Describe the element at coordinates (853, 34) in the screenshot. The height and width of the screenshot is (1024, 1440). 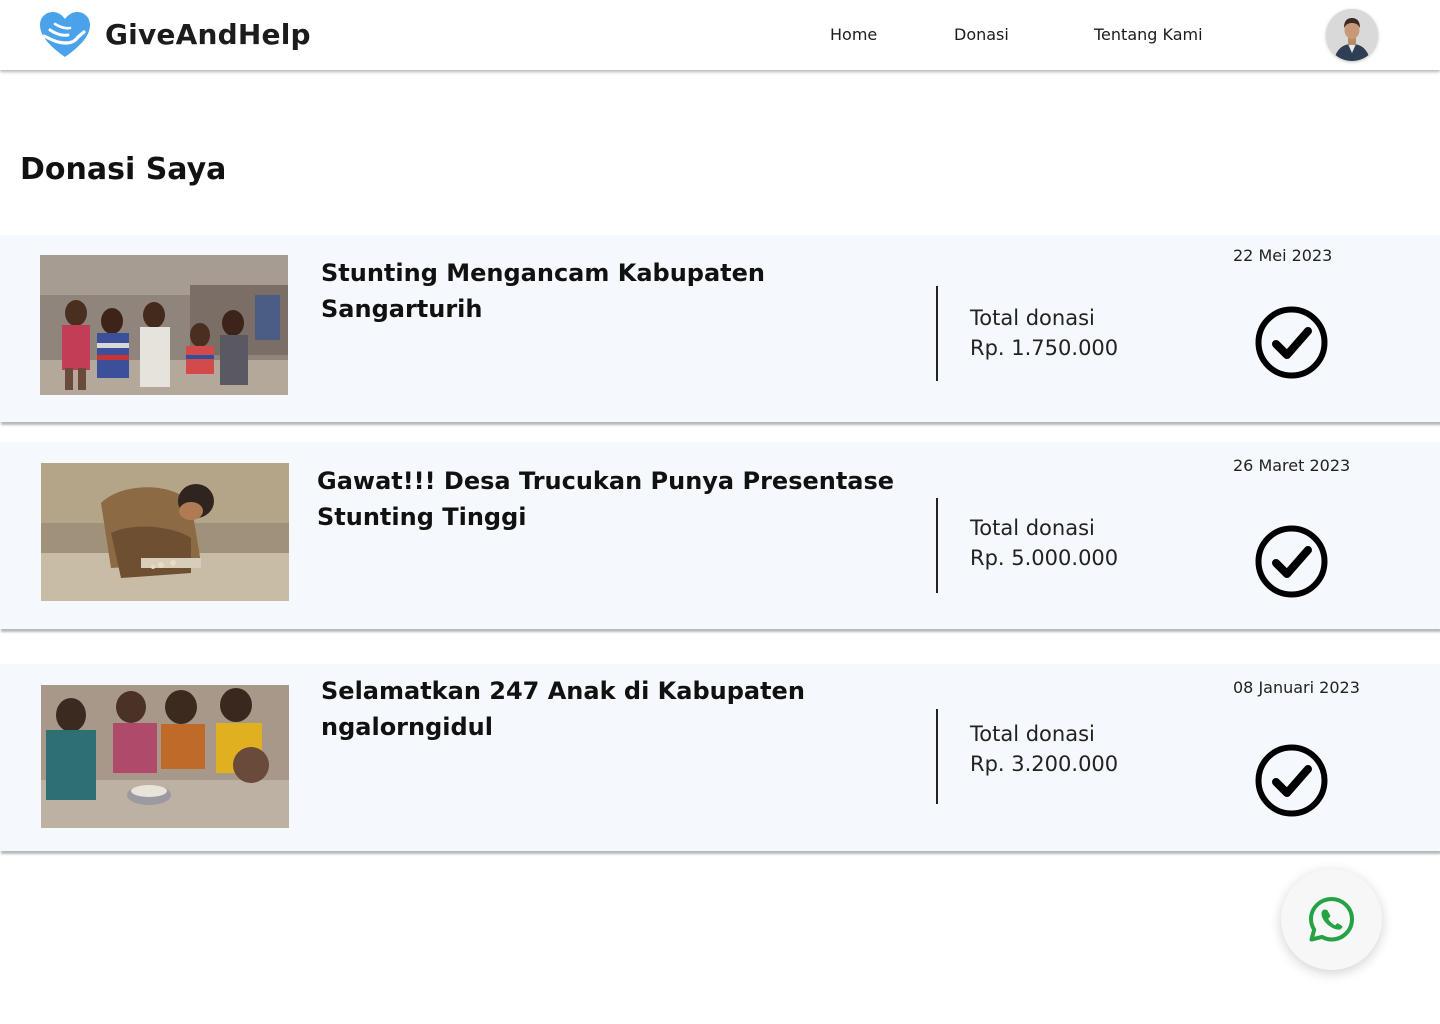
I see `nav-home-link: Home` at that location.